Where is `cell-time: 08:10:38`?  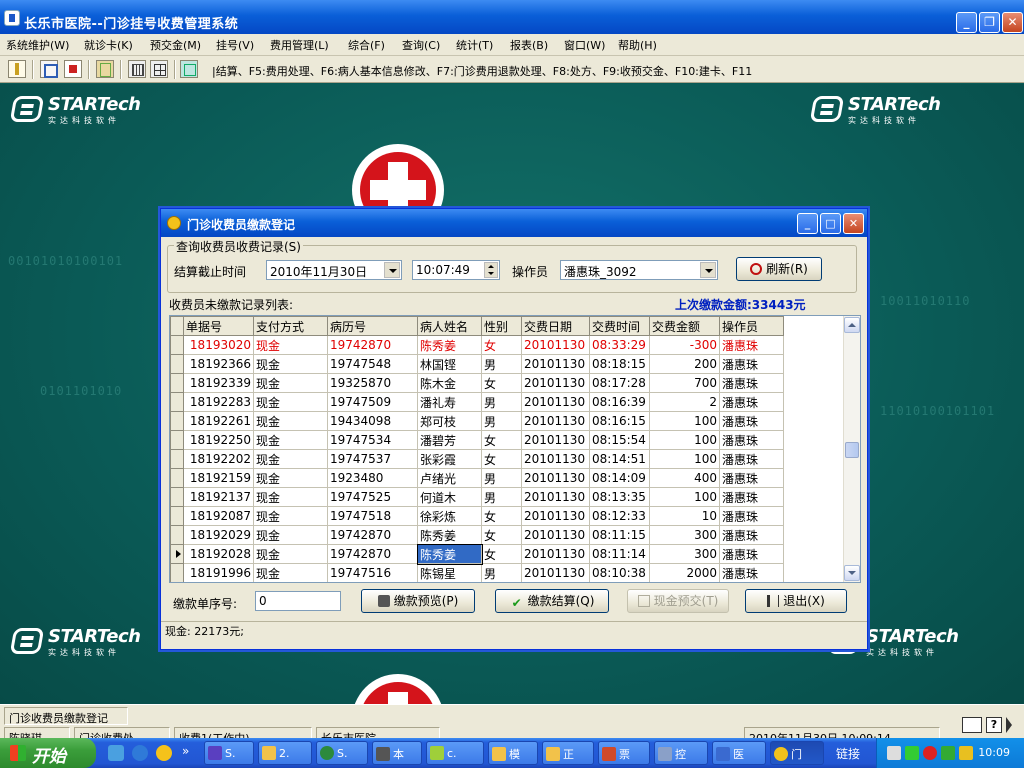 cell-time: 08:10:38 is located at coordinates (619, 572).